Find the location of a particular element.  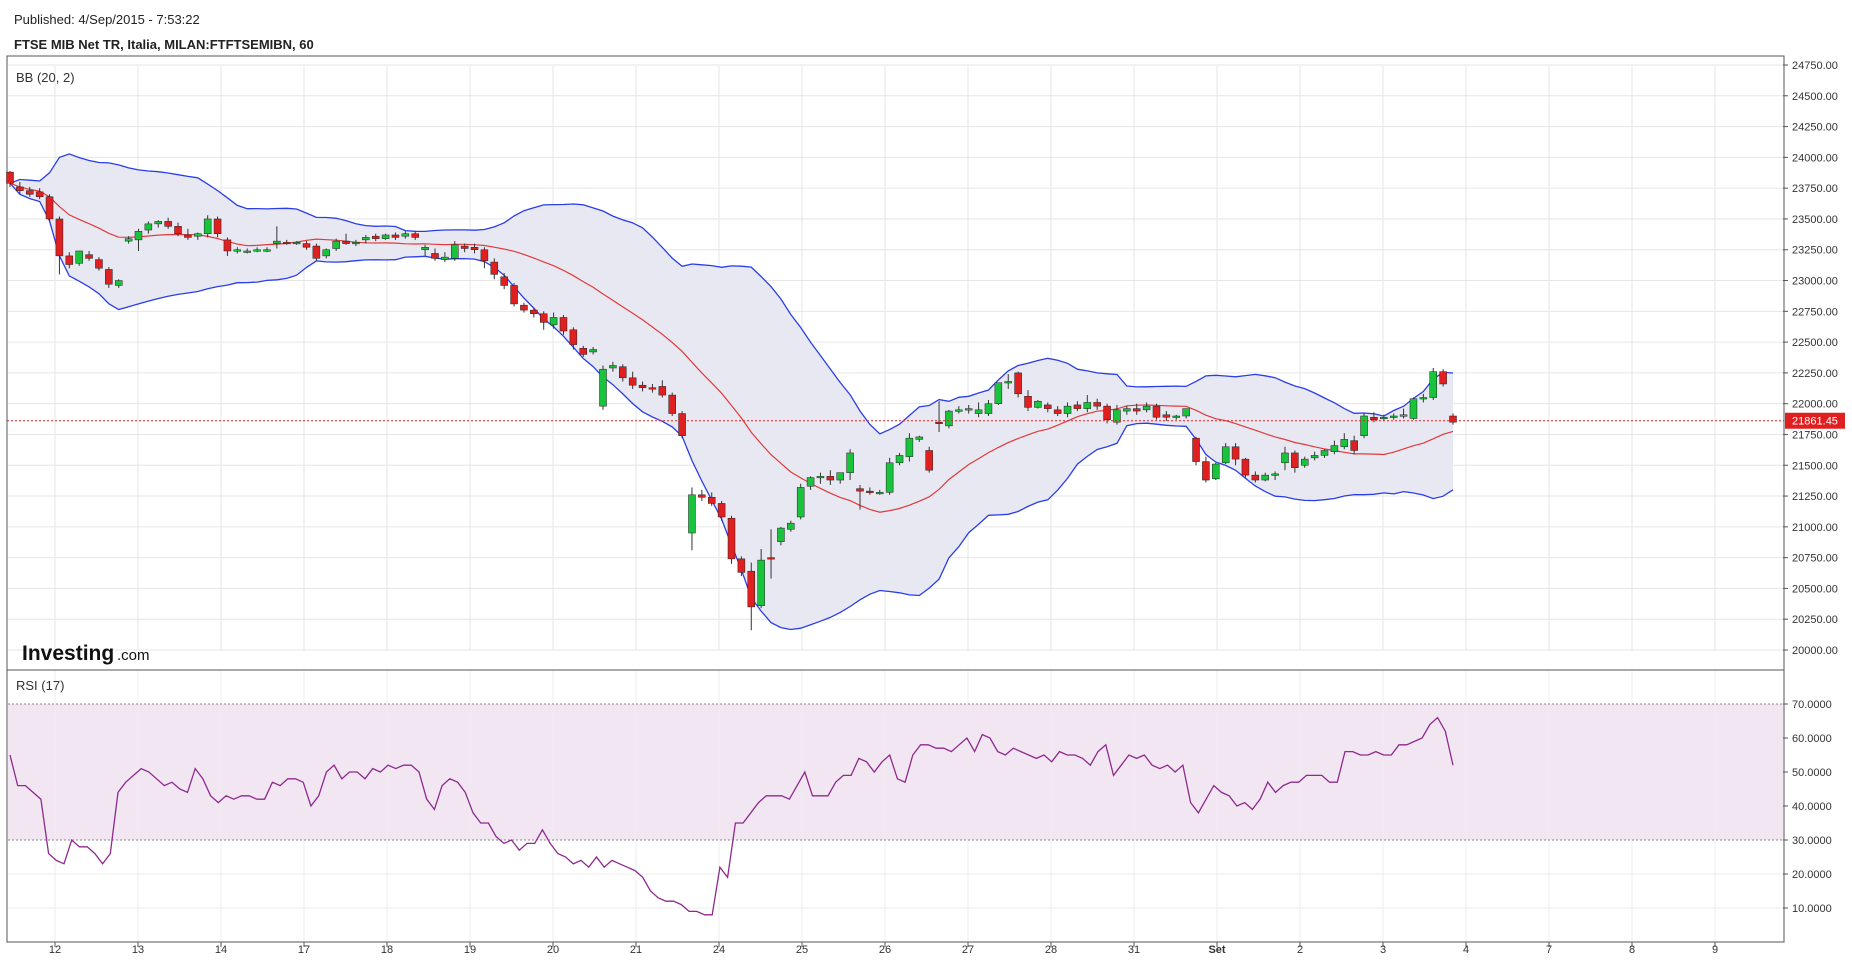

y-tick-label: 10.0000 is located at coordinates (1812, 909).